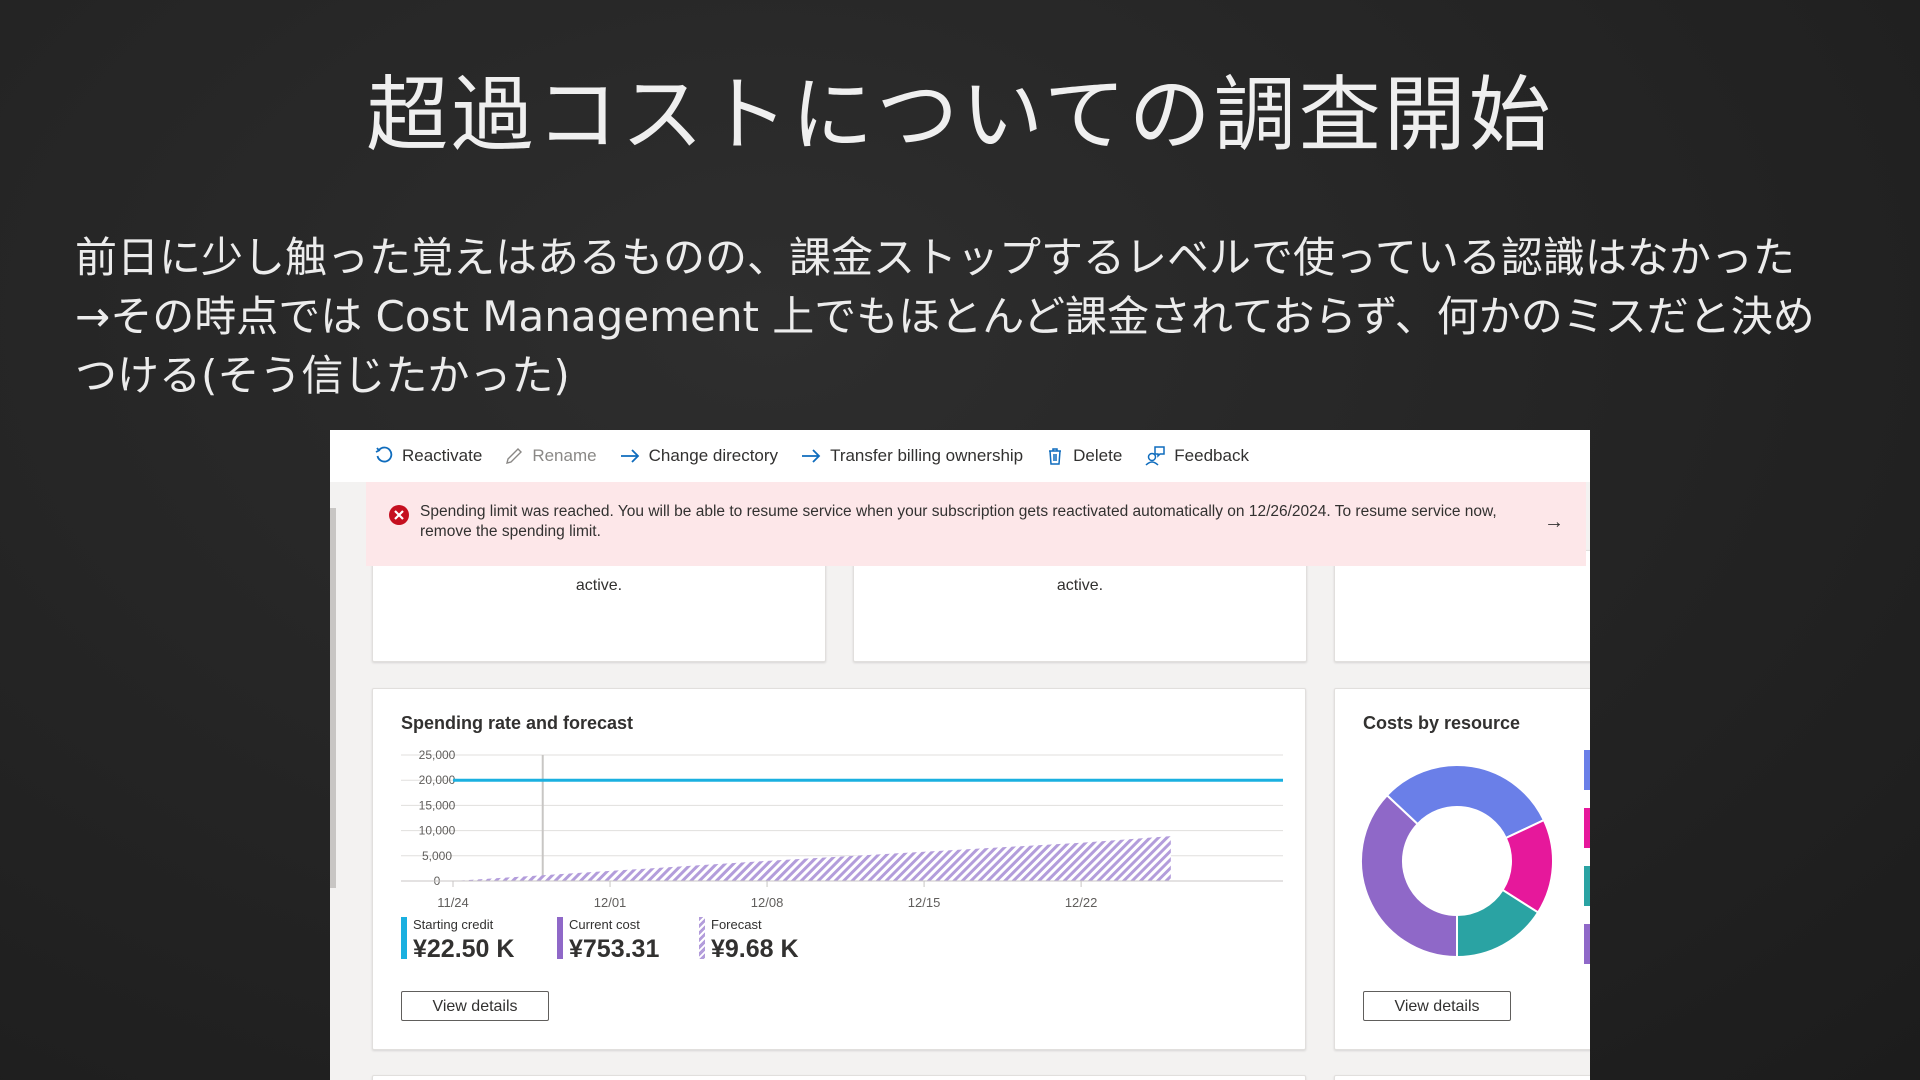 This screenshot has height=1080, width=1920. What do you see at coordinates (924, 902) in the screenshot?
I see `x-tick-label: 12/15` at bounding box center [924, 902].